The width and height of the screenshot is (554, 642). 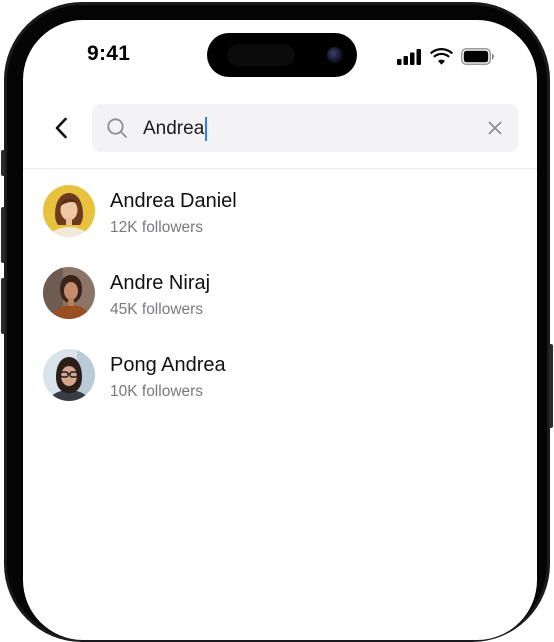 I want to click on result-name: Andrea Daniel, so click(x=173, y=201).